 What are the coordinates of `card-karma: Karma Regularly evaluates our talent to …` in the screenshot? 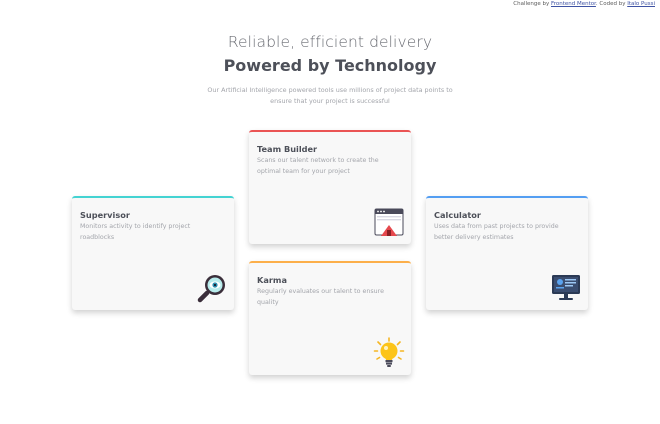 It's located at (330, 318).